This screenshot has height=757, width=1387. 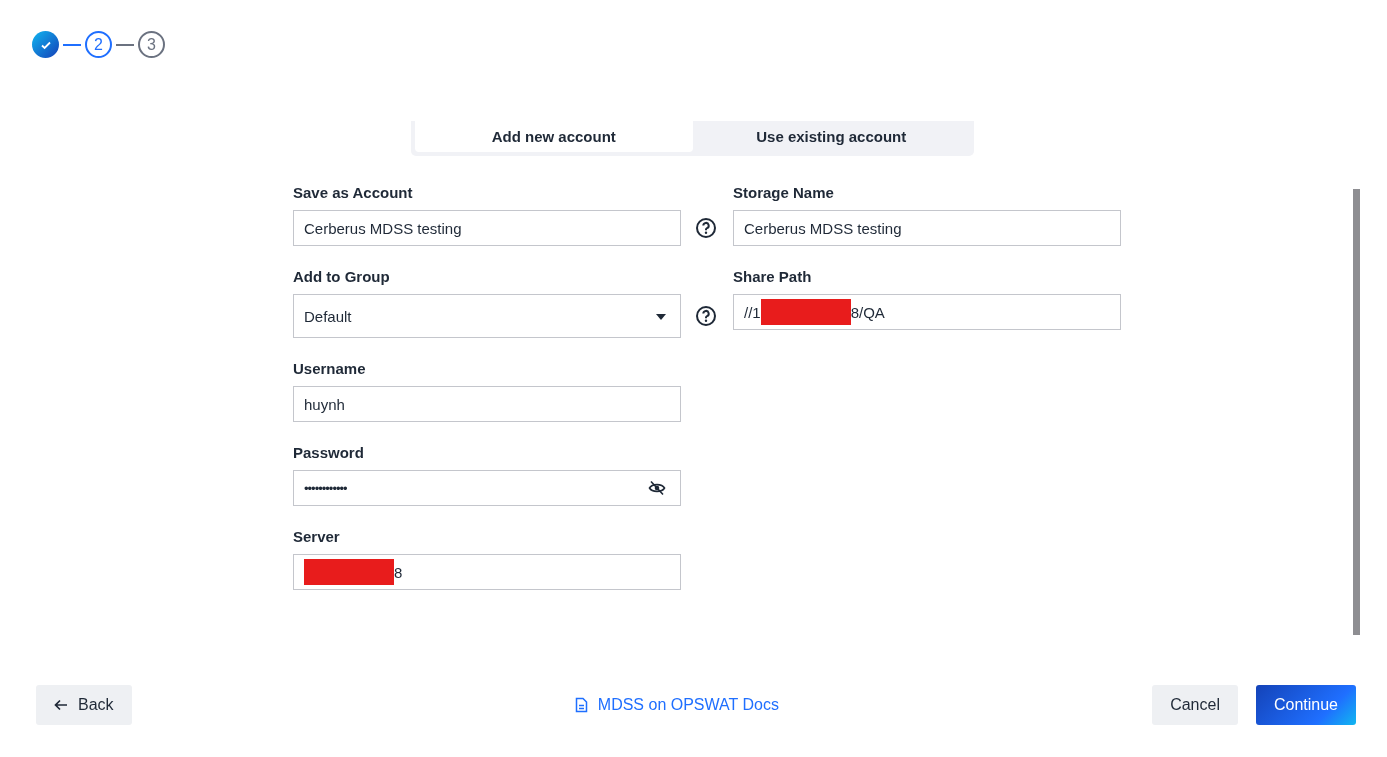 What do you see at coordinates (784, 193) in the screenshot?
I see `field-label: Storage Name` at bounding box center [784, 193].